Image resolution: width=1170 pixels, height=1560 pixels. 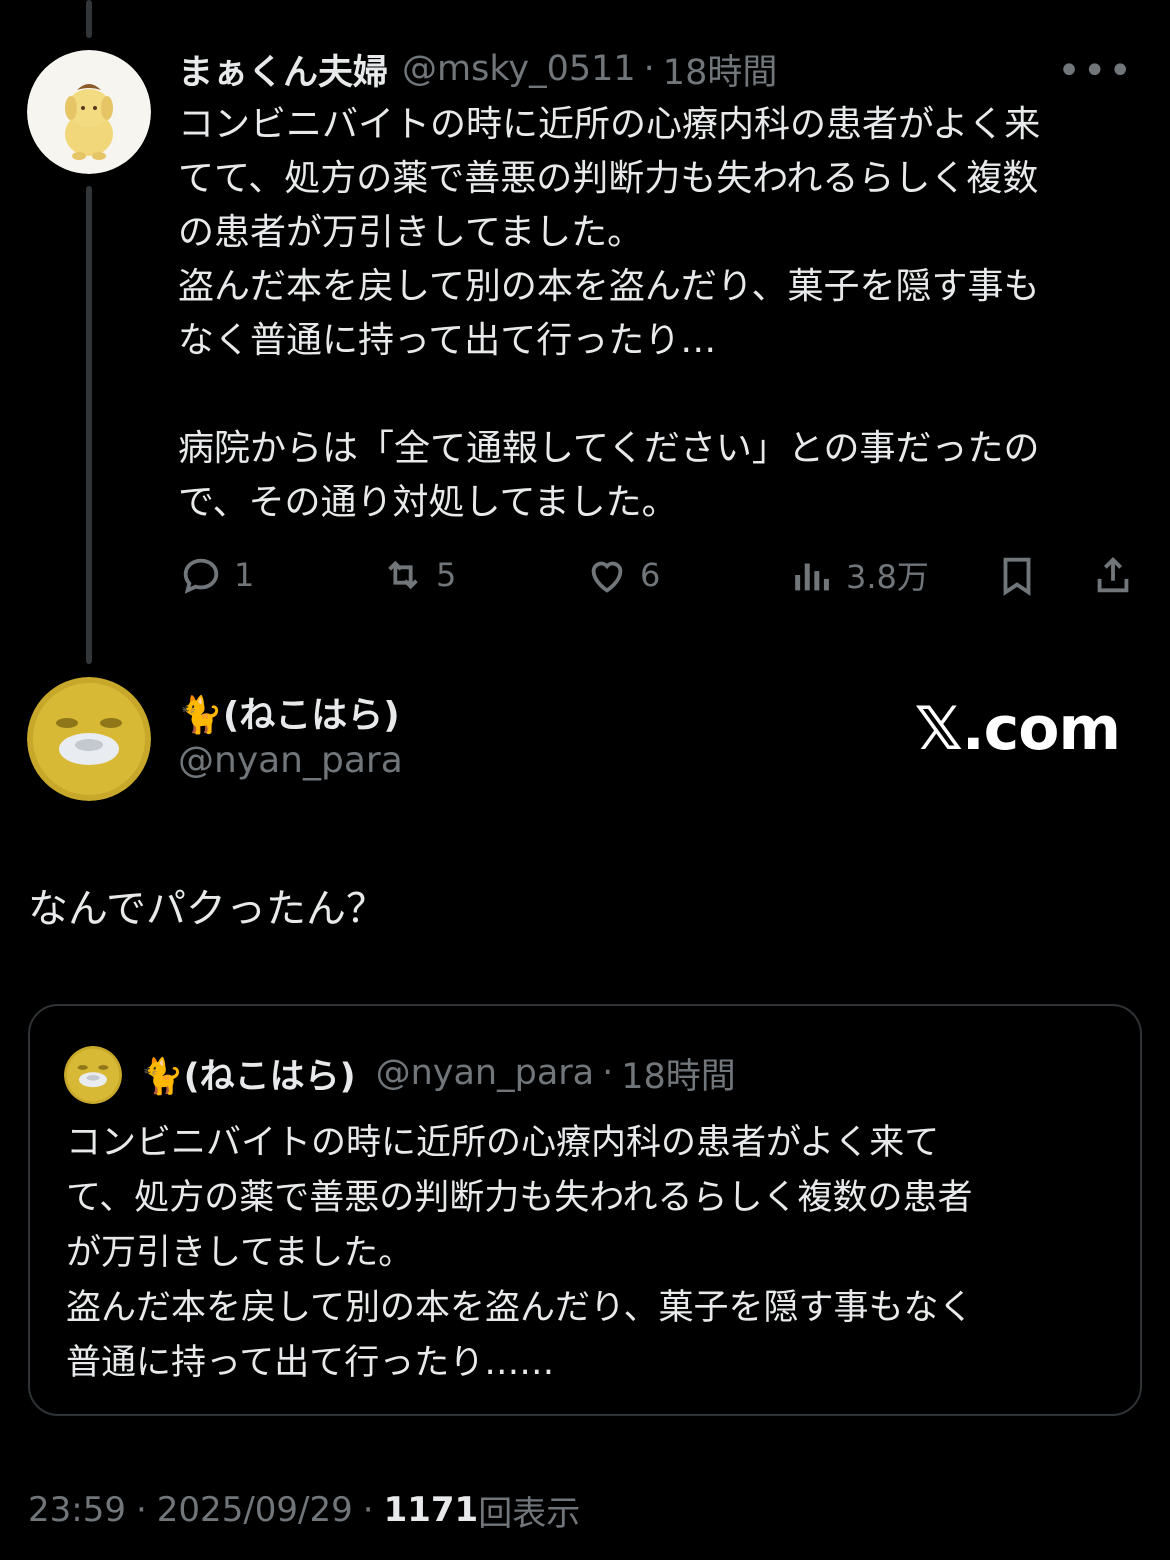 What do you see at coordinates (887, 577) in the screenshot?
I see `views-count: 3.8万` at bounding box center [887, 577].